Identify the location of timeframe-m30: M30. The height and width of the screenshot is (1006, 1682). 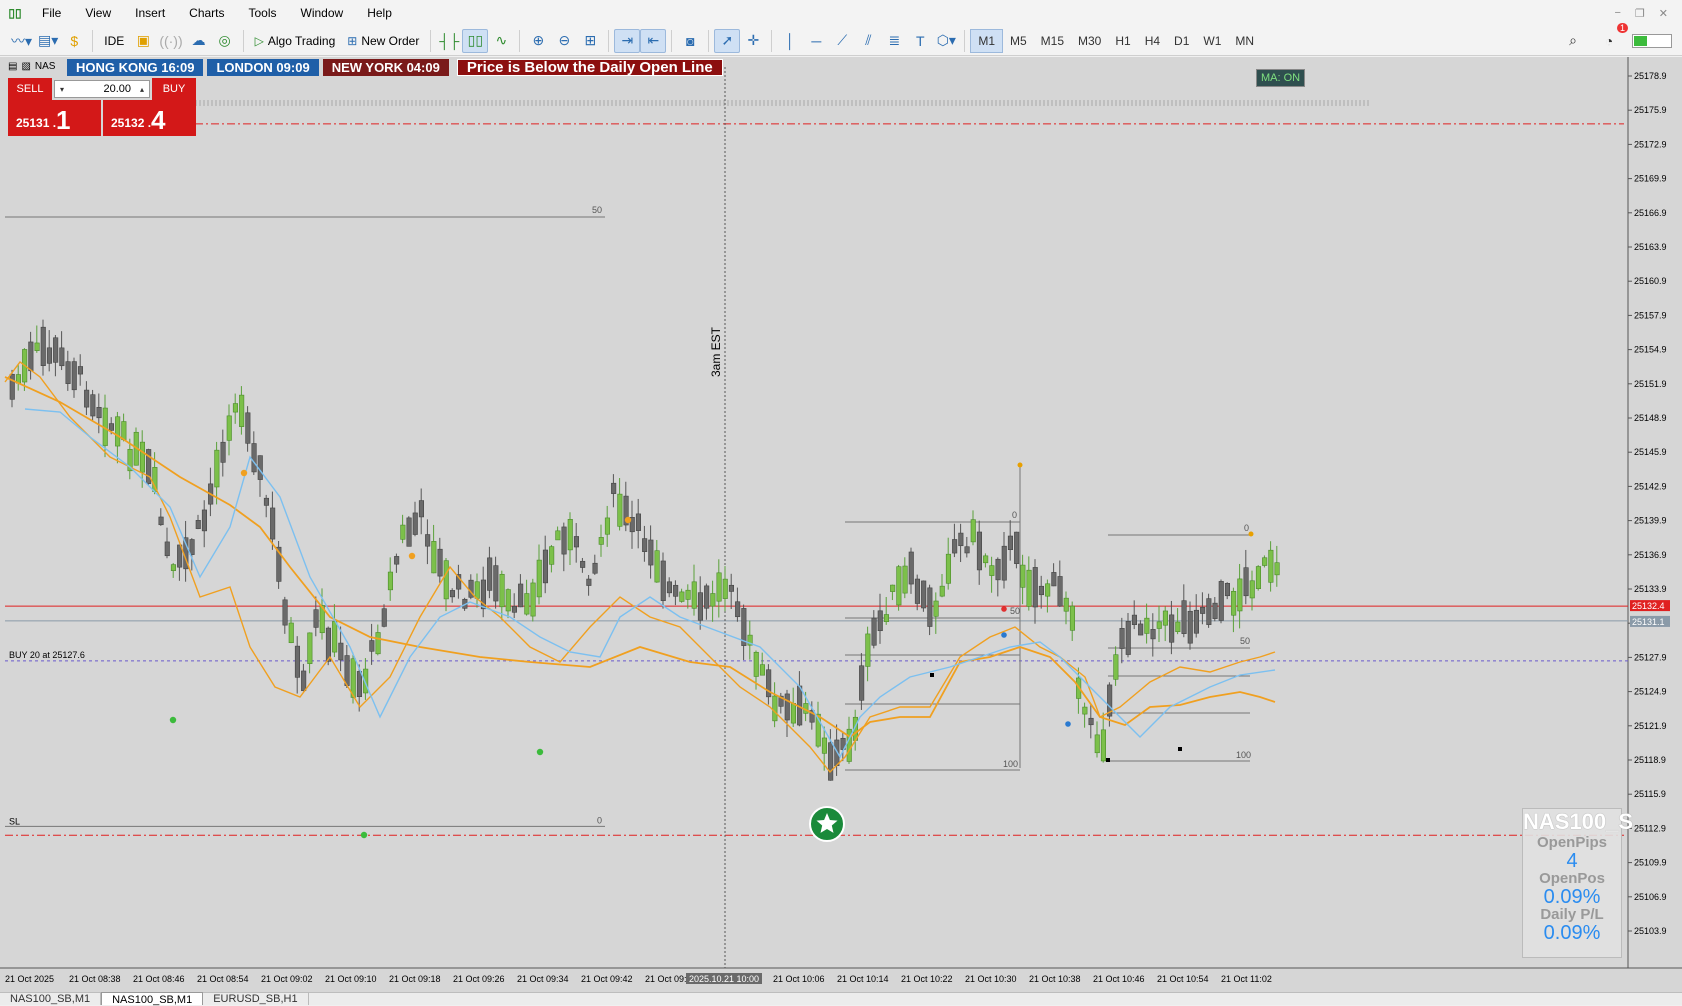
(1089, 41).